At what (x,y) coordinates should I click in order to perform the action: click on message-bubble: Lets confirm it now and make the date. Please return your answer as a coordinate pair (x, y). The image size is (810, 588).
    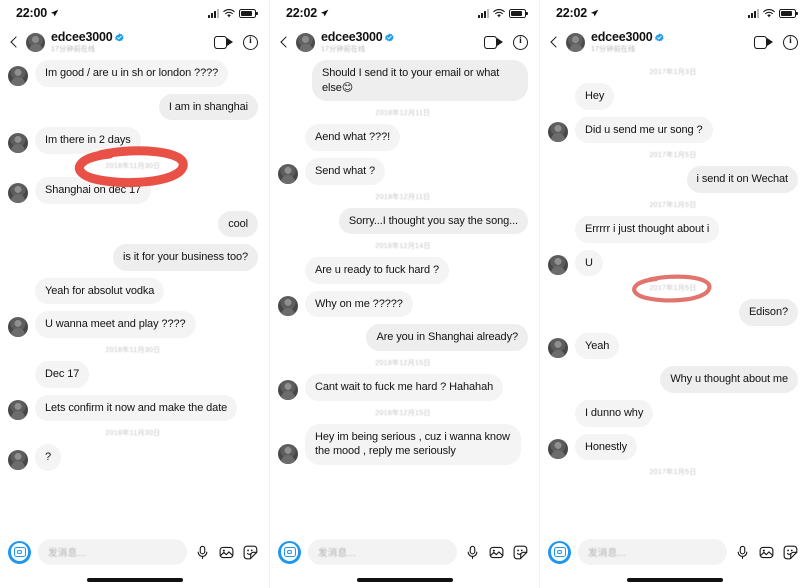
    Looking at the image, I should click on (136, 408).